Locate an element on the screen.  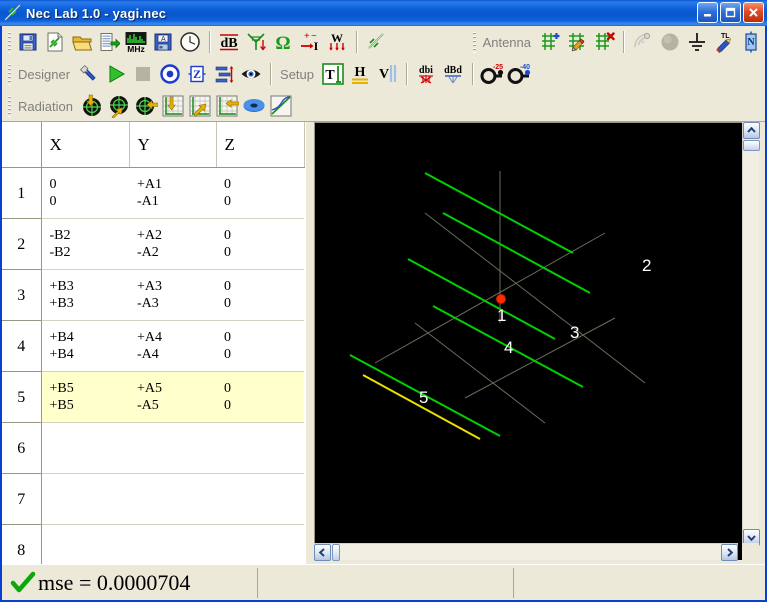
wires-icon is located at coordinates (376, 42).